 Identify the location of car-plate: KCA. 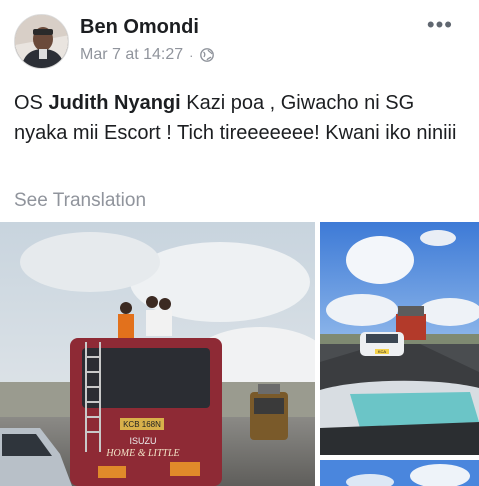
(382, 351).